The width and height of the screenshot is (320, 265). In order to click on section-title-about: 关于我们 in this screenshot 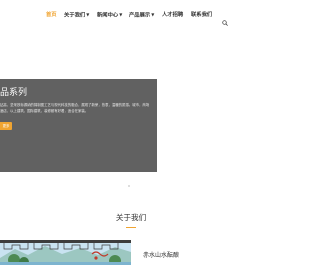, I will do `click(131, 217)`.